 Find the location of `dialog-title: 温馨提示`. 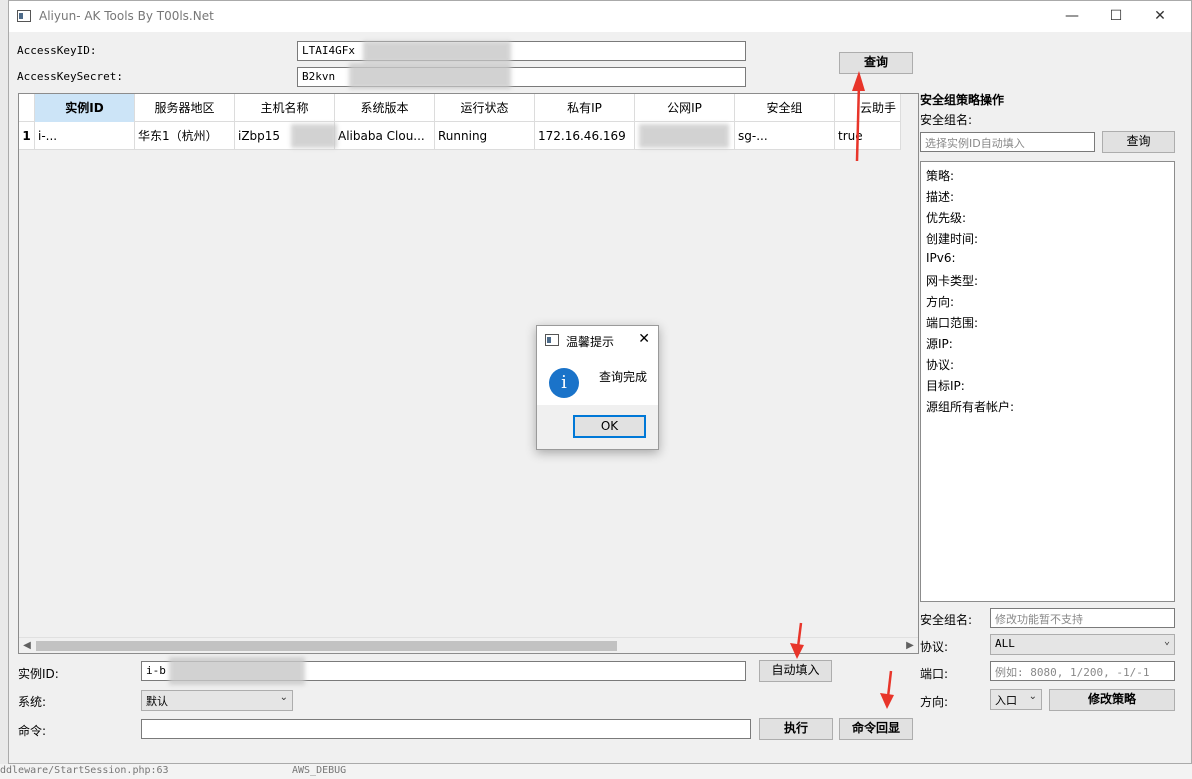

dialog-title: 温馨提示 is located at coordinates (590, 342).